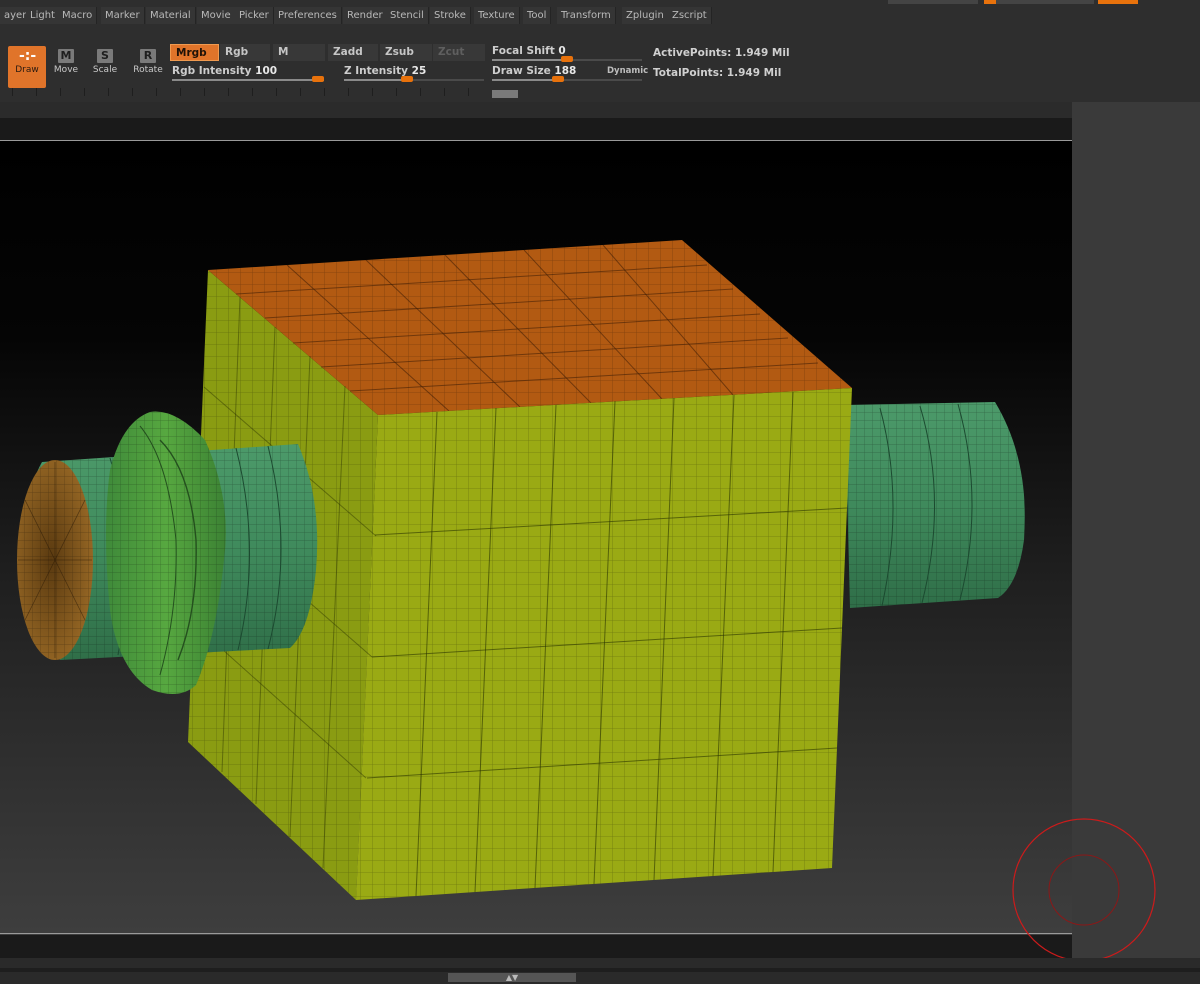  What do you see at coordinates (721, 53) in the screenshot?
I see `active-points-readout: ActivePoints: 1.949 Mil` at bounding box center [721, 53].